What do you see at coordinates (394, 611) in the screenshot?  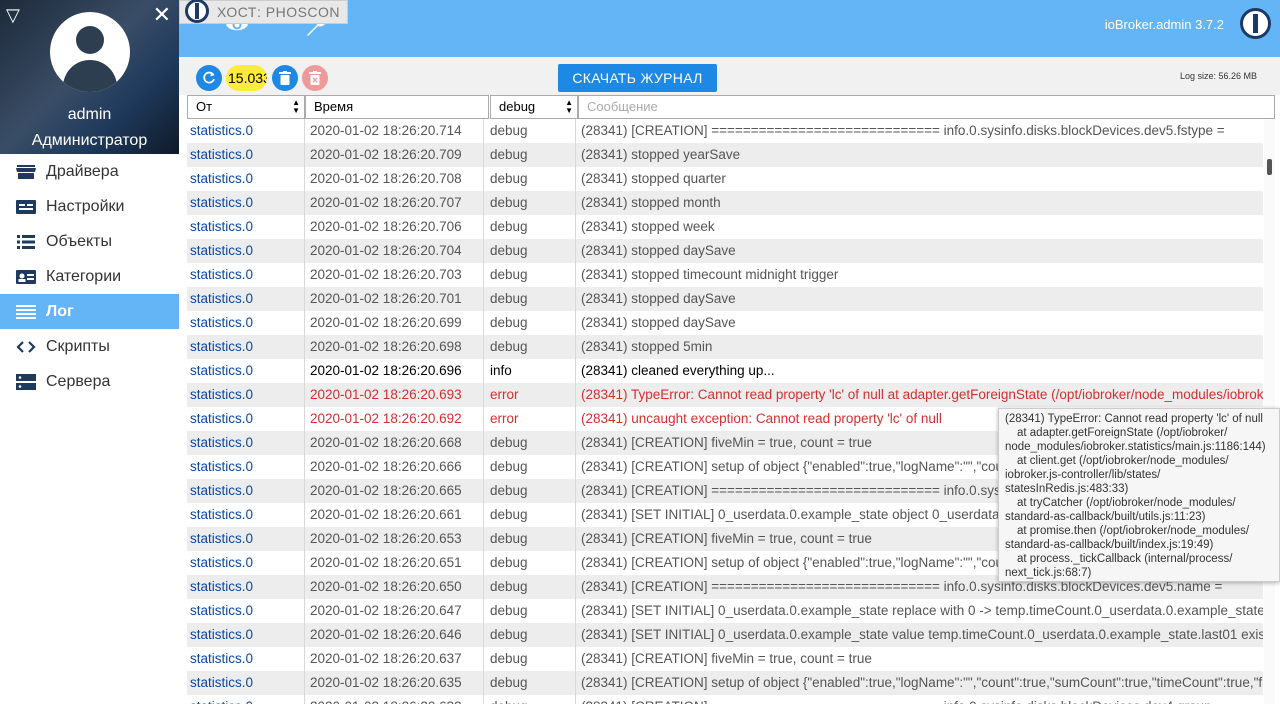 I see `log-time: 2020-01-02 18:26:20.647` at bounding box center [394, 611].